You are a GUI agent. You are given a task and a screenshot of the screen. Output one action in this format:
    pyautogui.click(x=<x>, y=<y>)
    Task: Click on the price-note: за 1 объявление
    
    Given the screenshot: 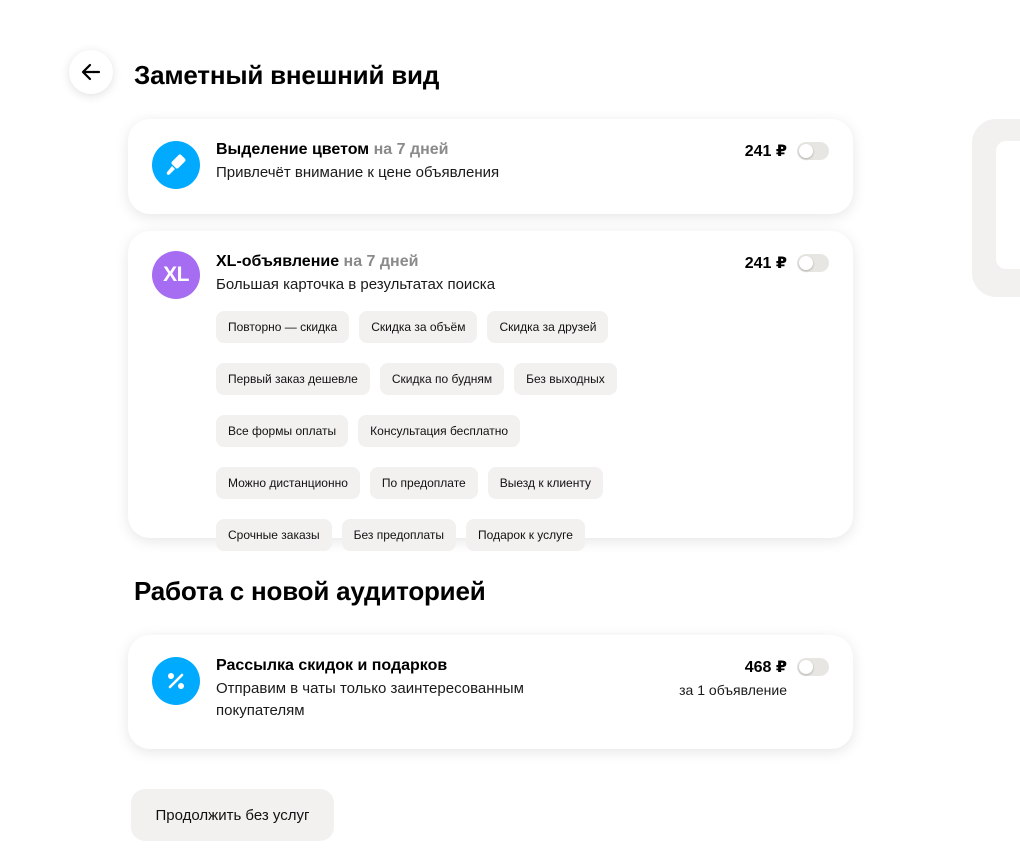 What is the action you would take?
    pyautogui.click(x=733, y=690)
    